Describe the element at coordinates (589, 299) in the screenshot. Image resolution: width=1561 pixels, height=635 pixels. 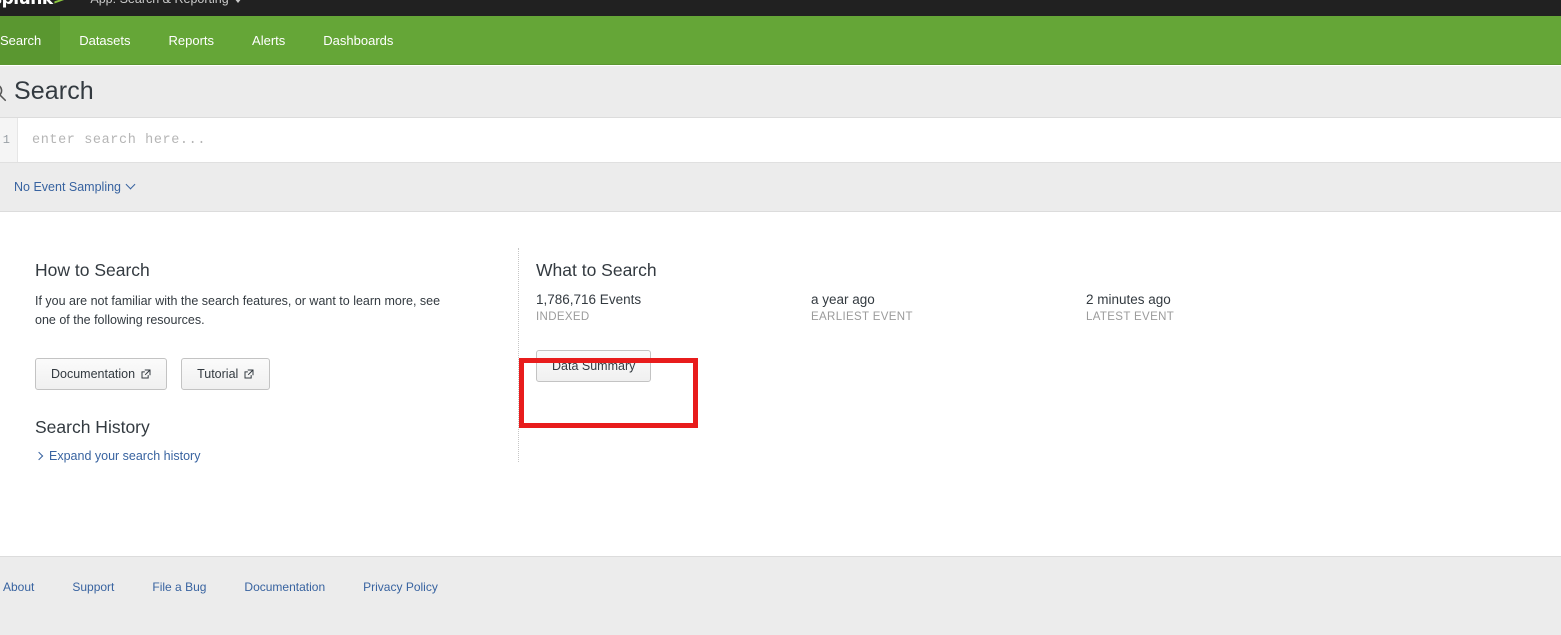
I see `stat-value: 1,786,716 Events` at that location.